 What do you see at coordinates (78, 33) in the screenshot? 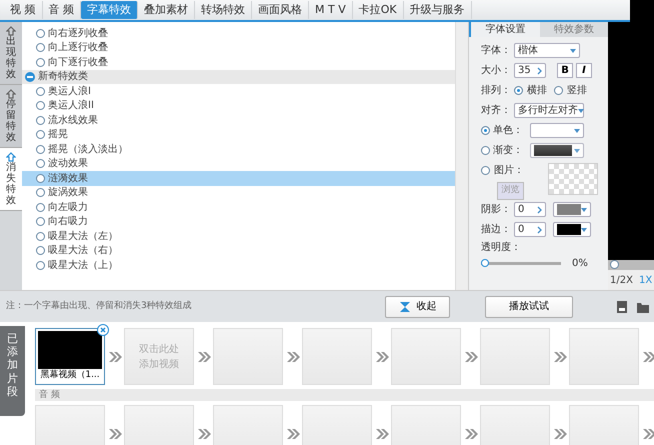
I see `effect-label: 向右逐列收叠` at bounding box center [78, 33].